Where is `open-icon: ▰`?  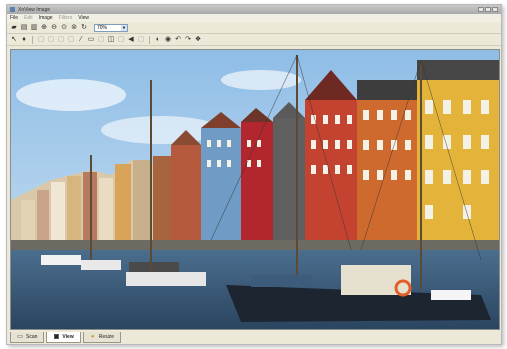
open-icon: ▰ is located at coordinates (14, 28).